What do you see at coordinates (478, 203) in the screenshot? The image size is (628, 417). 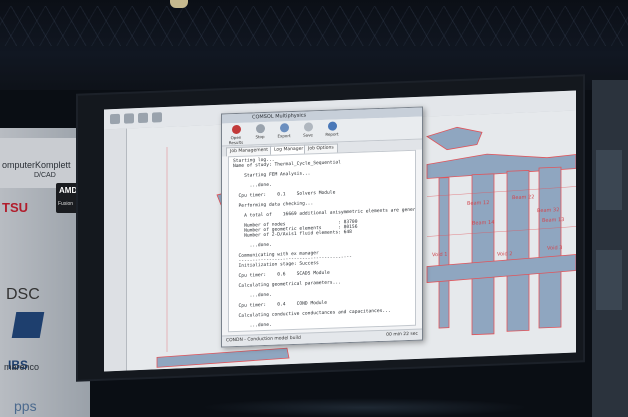 I see `canvas-label: Beam 12` at bounding box center [478, 203].